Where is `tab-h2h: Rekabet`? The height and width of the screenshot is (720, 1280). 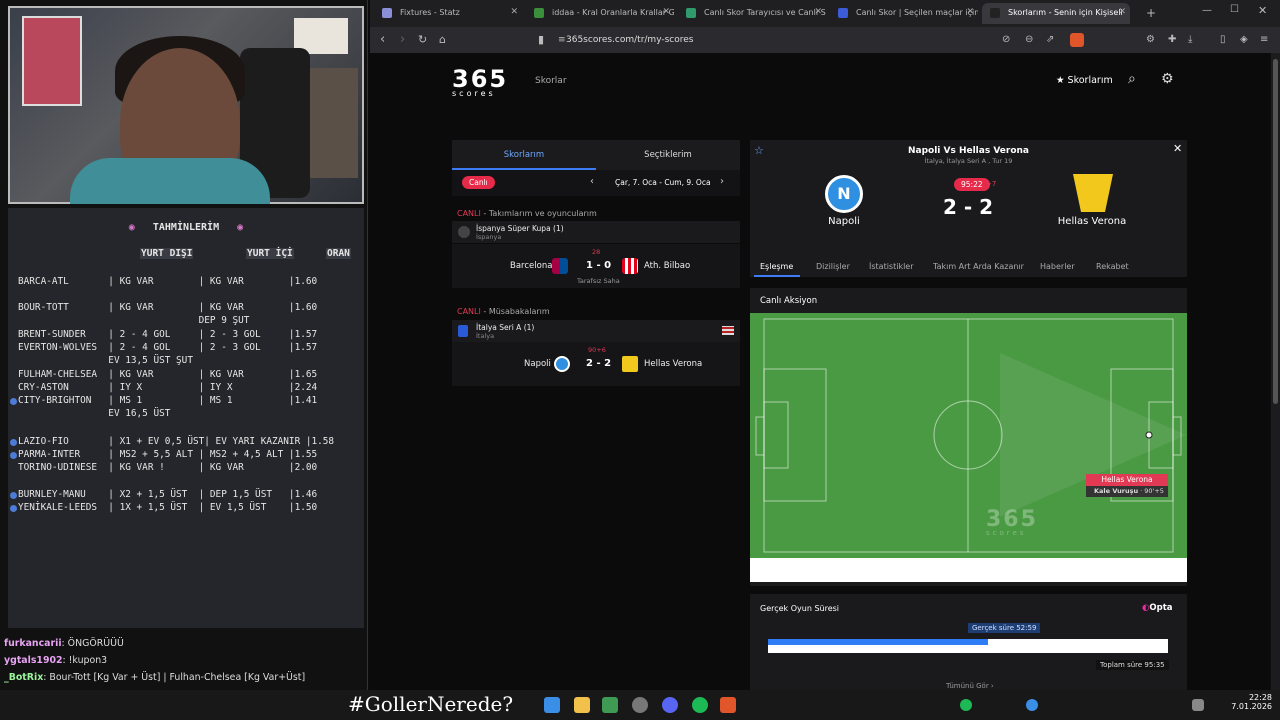 tab-h2h: Rekabet is located at coordinates (1112, 266).